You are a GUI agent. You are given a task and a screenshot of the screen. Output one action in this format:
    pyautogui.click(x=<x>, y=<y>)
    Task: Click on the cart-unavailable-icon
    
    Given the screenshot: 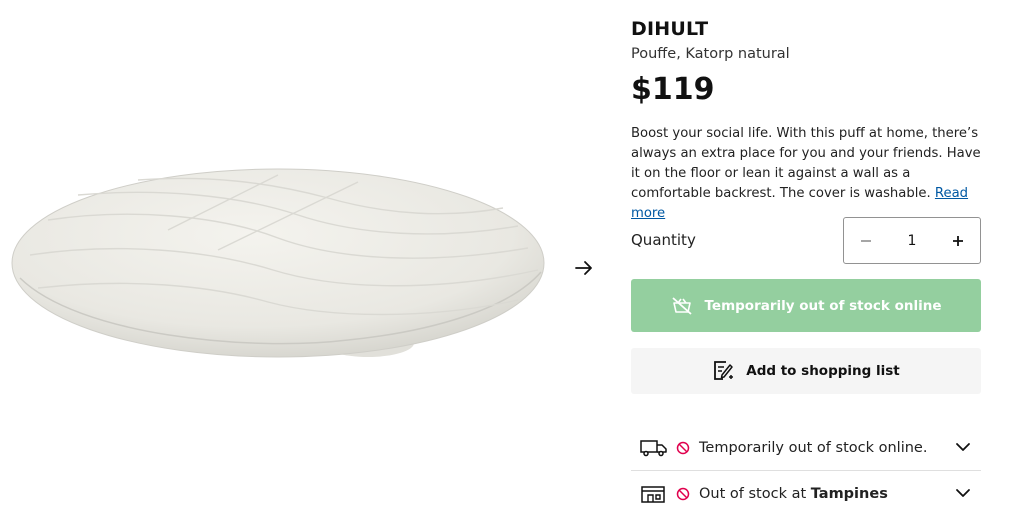 What is the action you would take?
    pyautogui.click(x=681, y=305)
    